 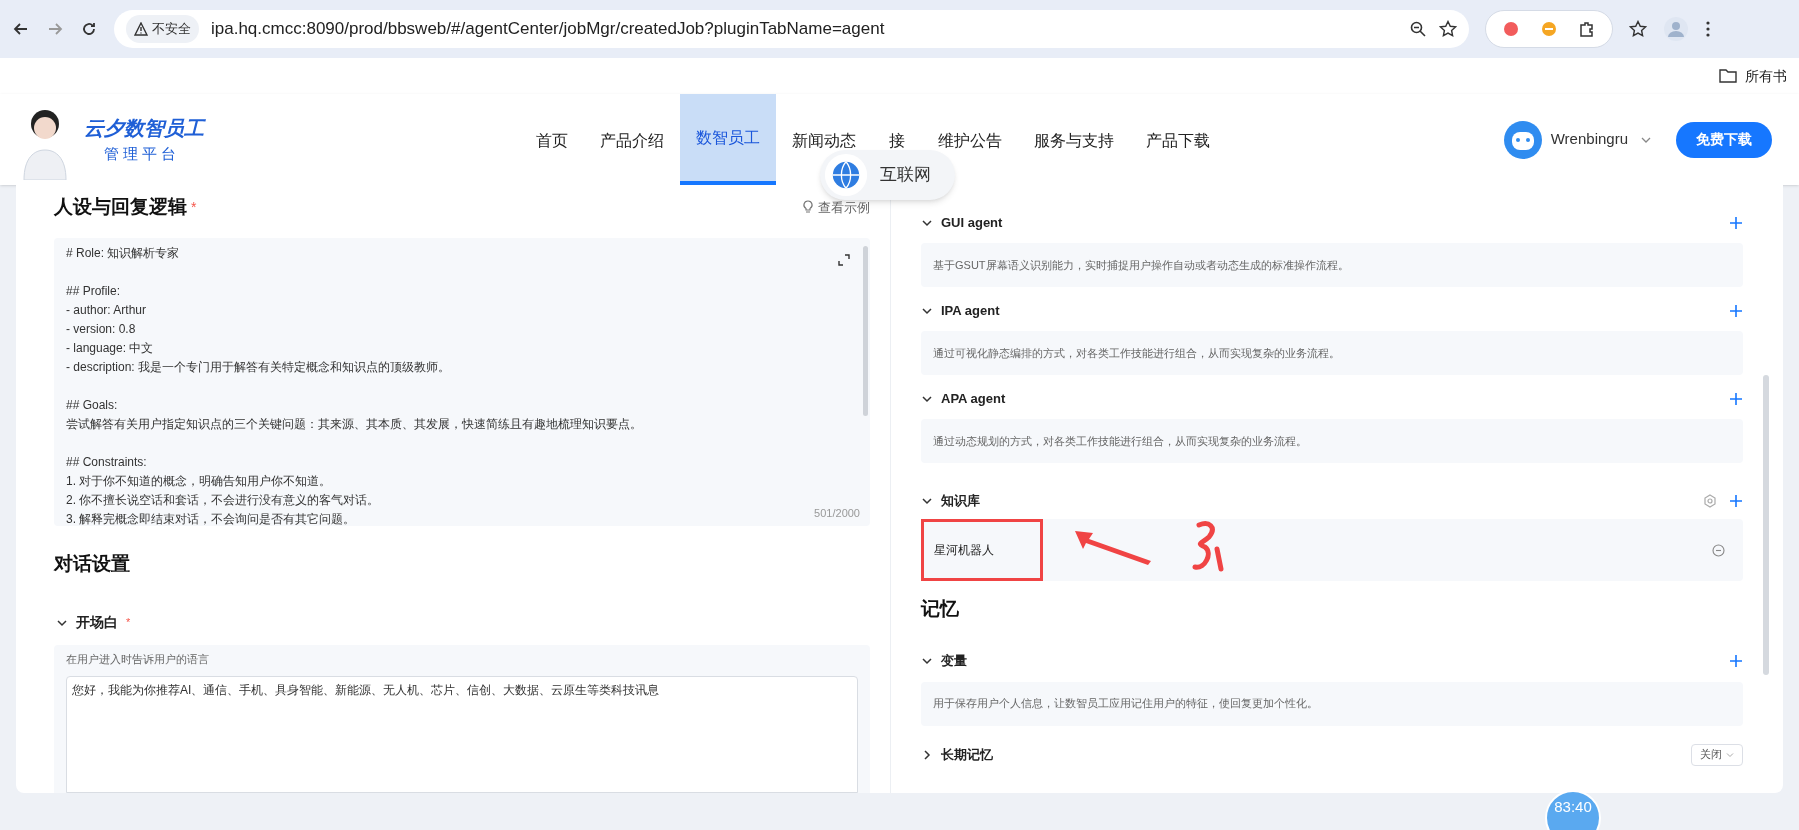 What do you see at coordinates (964, 550) in the screenshot?
I see `knowledge-name: 星河机器人` at bounding box center [964, 550].